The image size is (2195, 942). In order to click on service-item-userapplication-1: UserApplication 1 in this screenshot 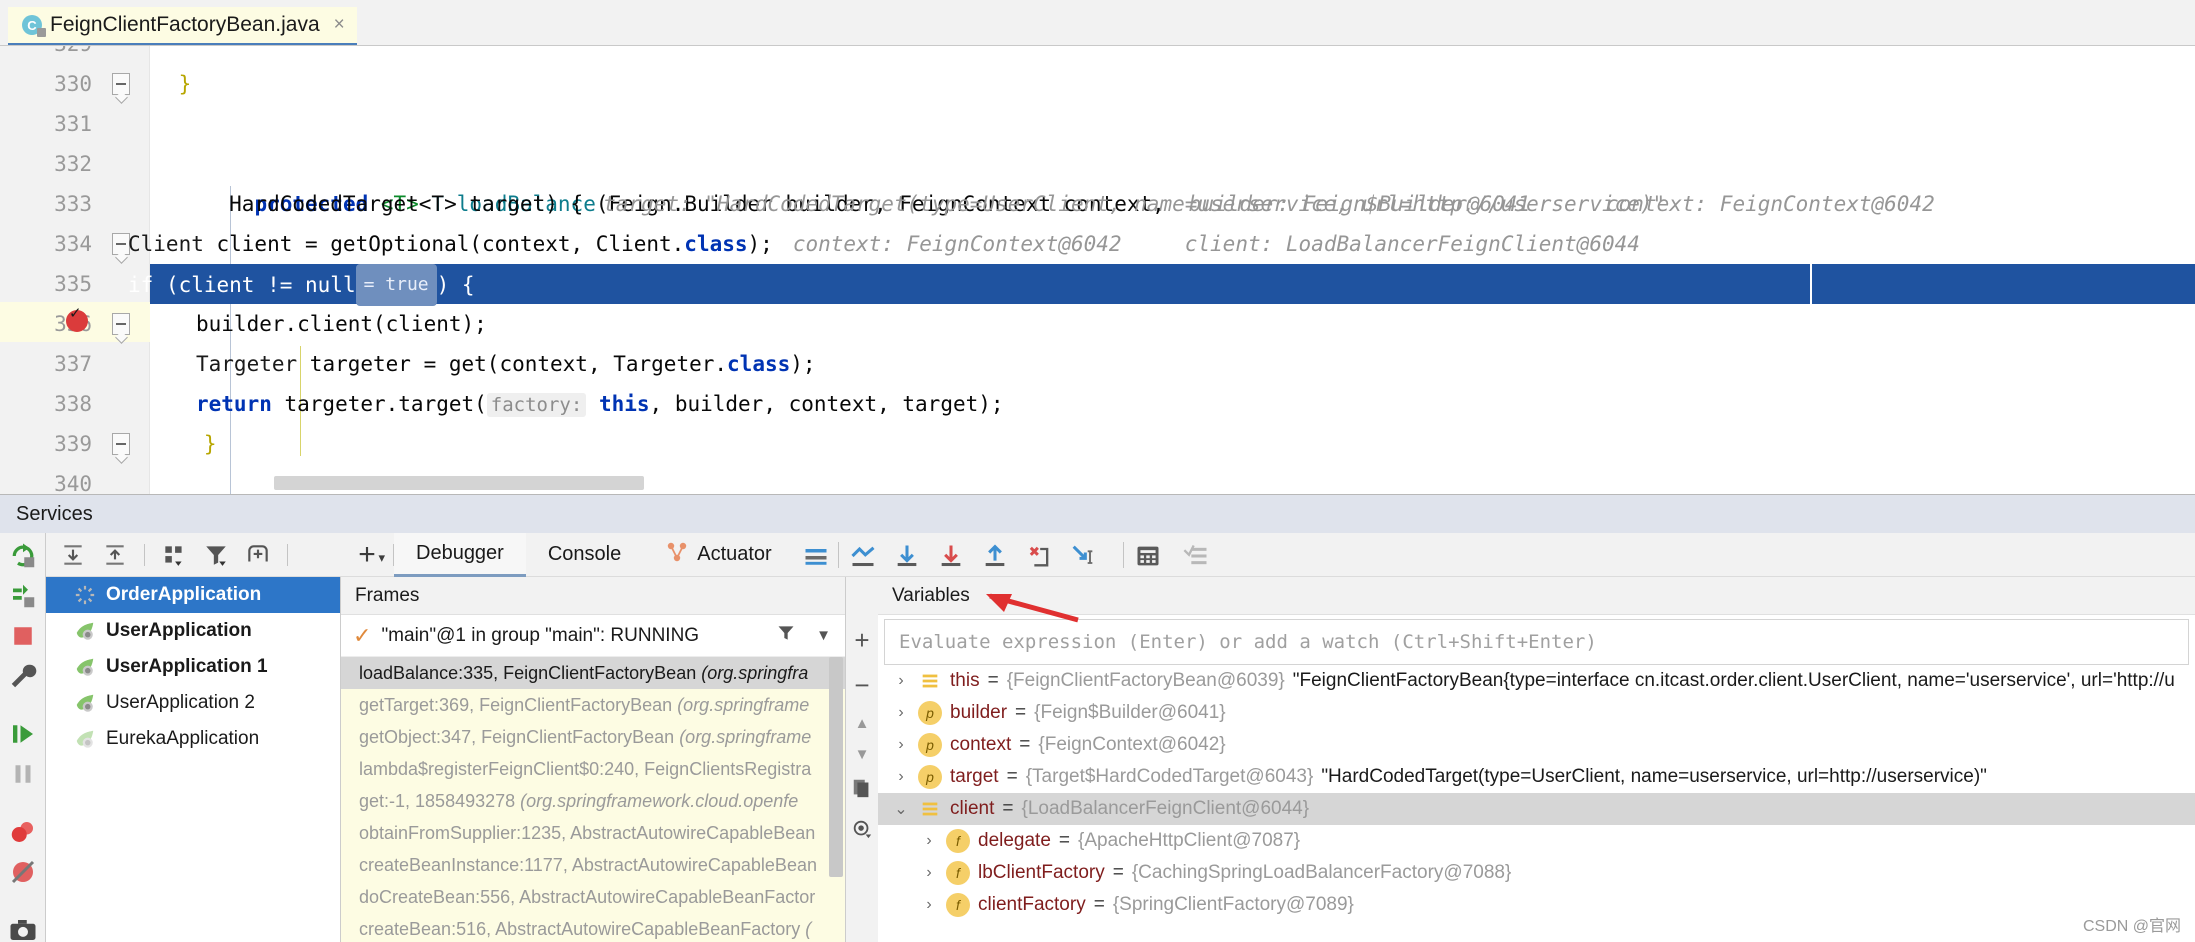, I will do `click(193, 667)`.